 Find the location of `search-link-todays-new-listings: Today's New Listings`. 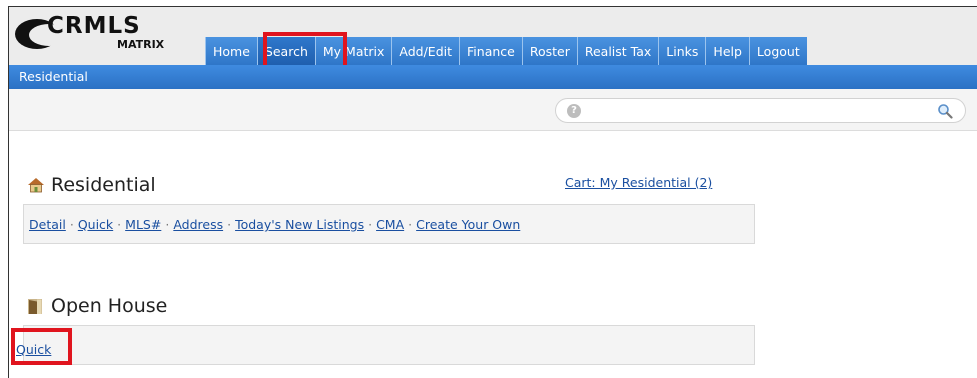

search-link-todays-new-listings: Today's New Listings is located at coordinates (299, 224).